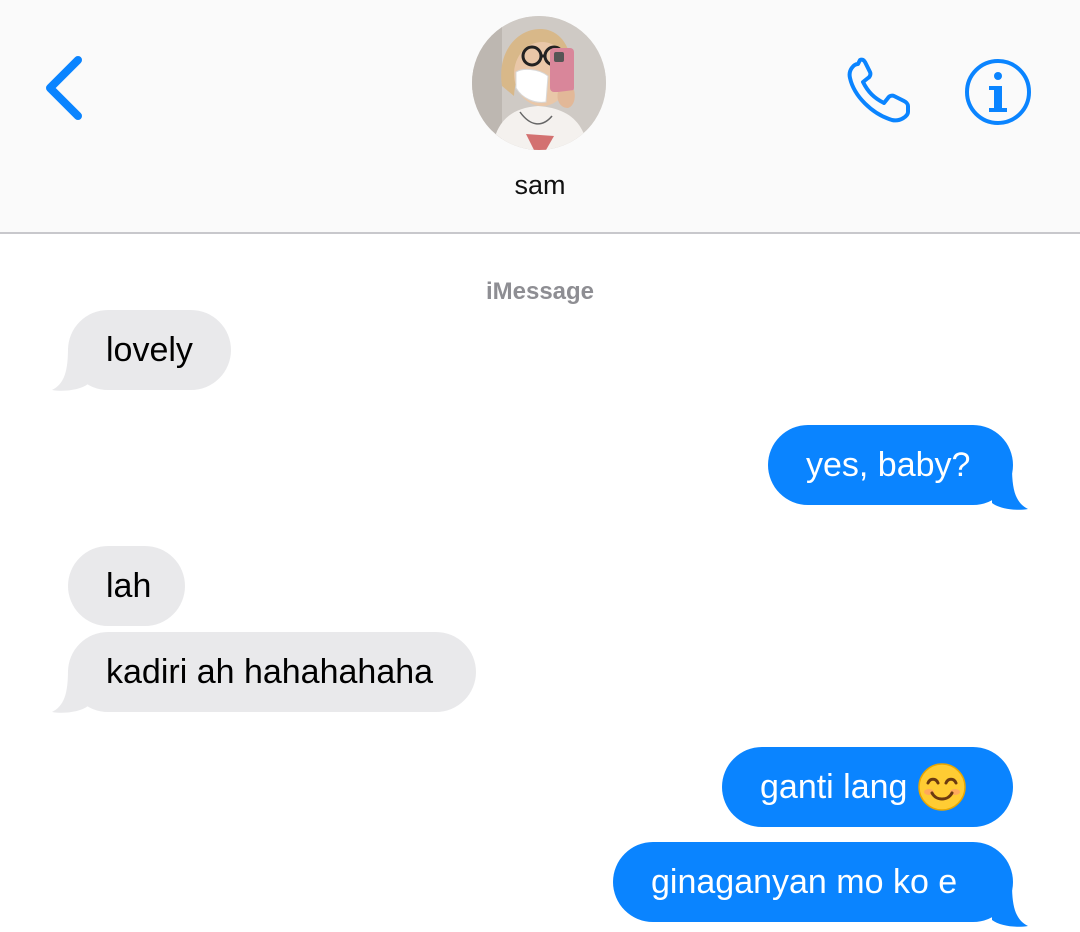  I want to click on message-text: yes, baby?, so click(888, 464).